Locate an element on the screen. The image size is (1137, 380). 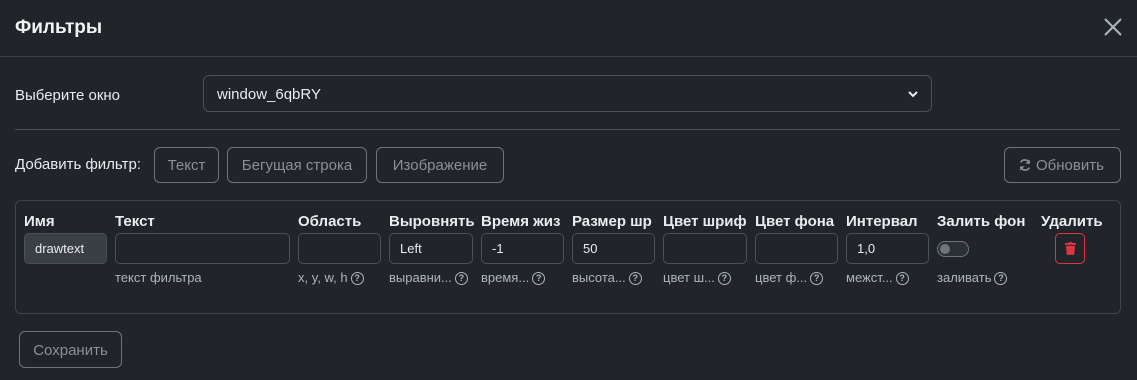
col-header-delete: Удалить is located at coordinates (1072, 221).